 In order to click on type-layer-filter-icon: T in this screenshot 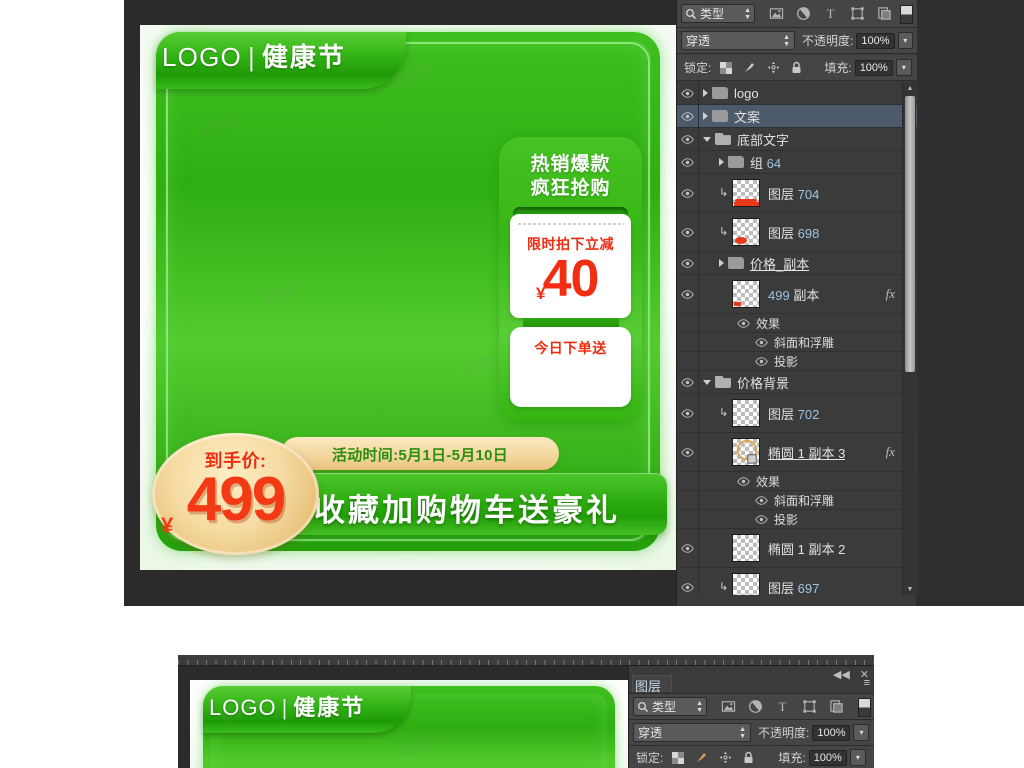, I will do `click(782, 706)`.